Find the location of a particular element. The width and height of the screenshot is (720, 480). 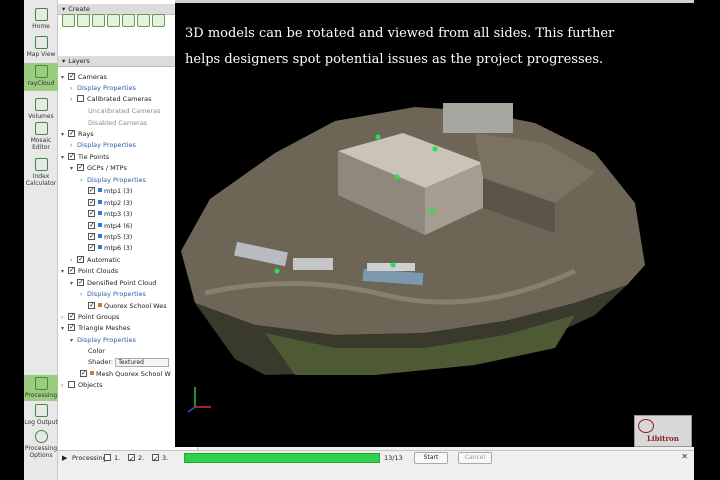

expand-tool-icon is located at coordinates (143, 20).